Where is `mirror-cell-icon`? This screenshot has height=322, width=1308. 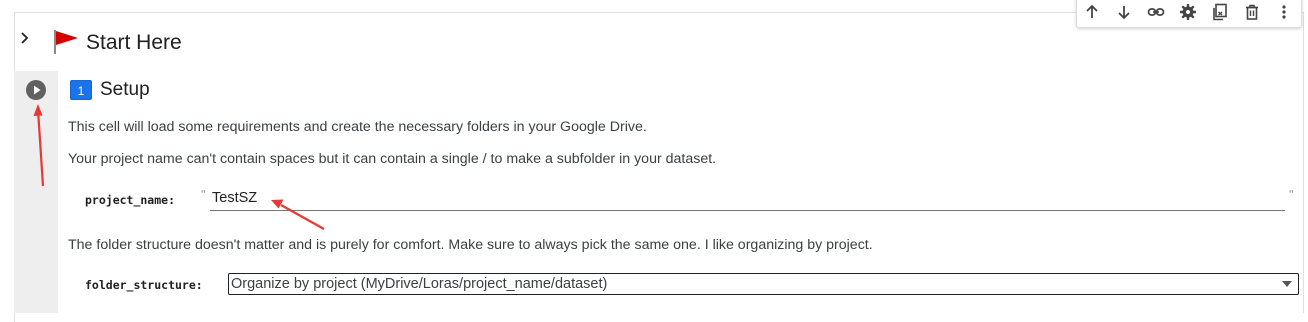
mirror-cell-icon is located at coordinates (1220, 12).